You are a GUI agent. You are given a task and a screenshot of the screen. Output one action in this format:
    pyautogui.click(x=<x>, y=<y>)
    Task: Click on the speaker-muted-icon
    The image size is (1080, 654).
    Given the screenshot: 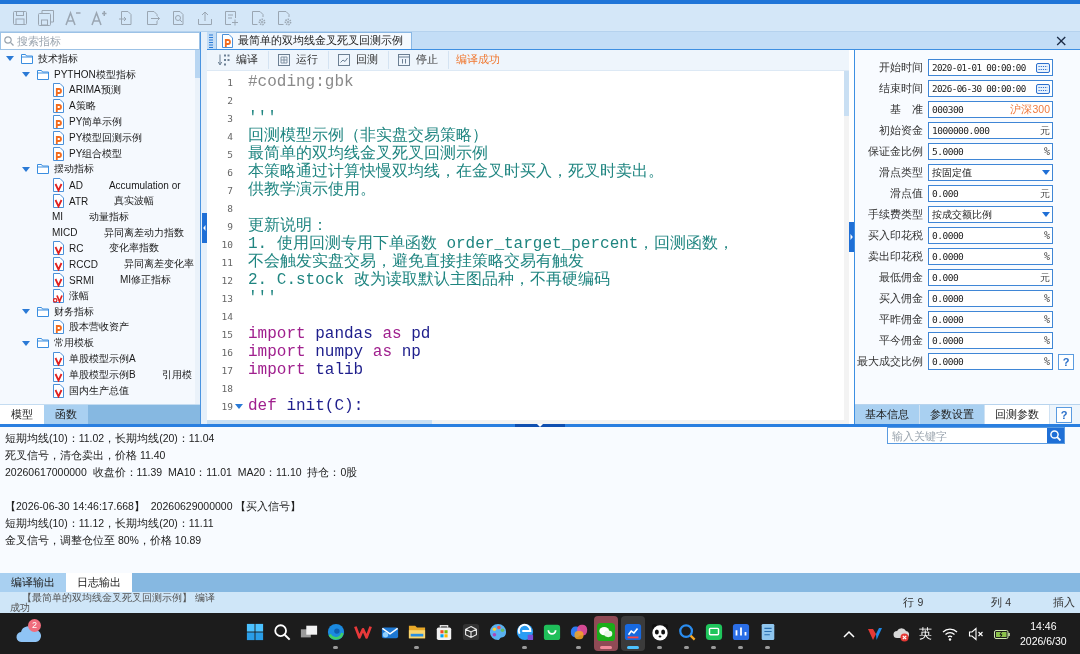 What is the action you would take?
    pyautogui.click(x=976, y=633)
    